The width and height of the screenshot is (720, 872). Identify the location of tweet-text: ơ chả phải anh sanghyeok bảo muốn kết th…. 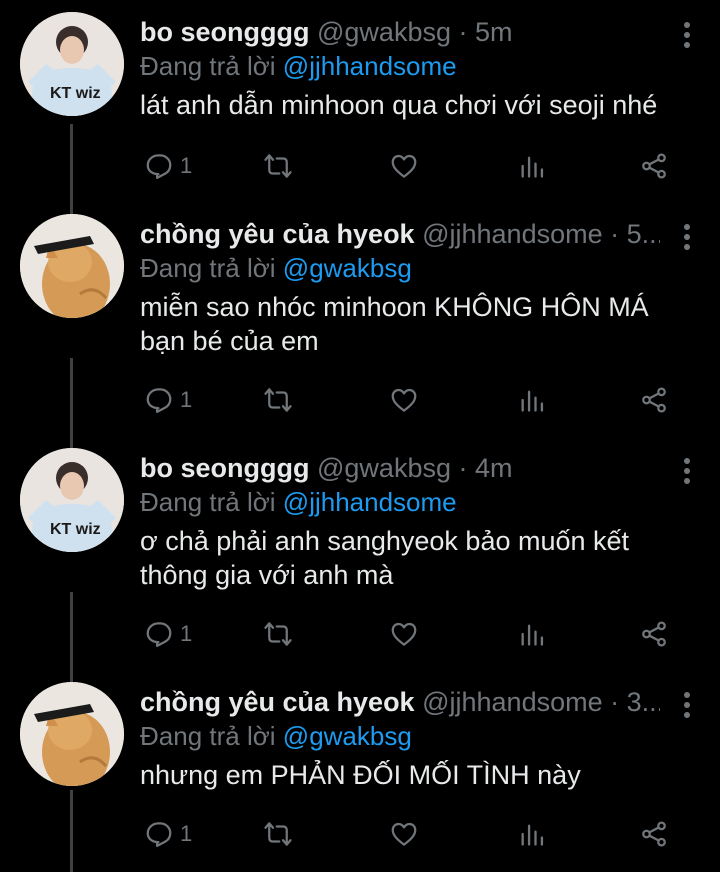
(385, 558).